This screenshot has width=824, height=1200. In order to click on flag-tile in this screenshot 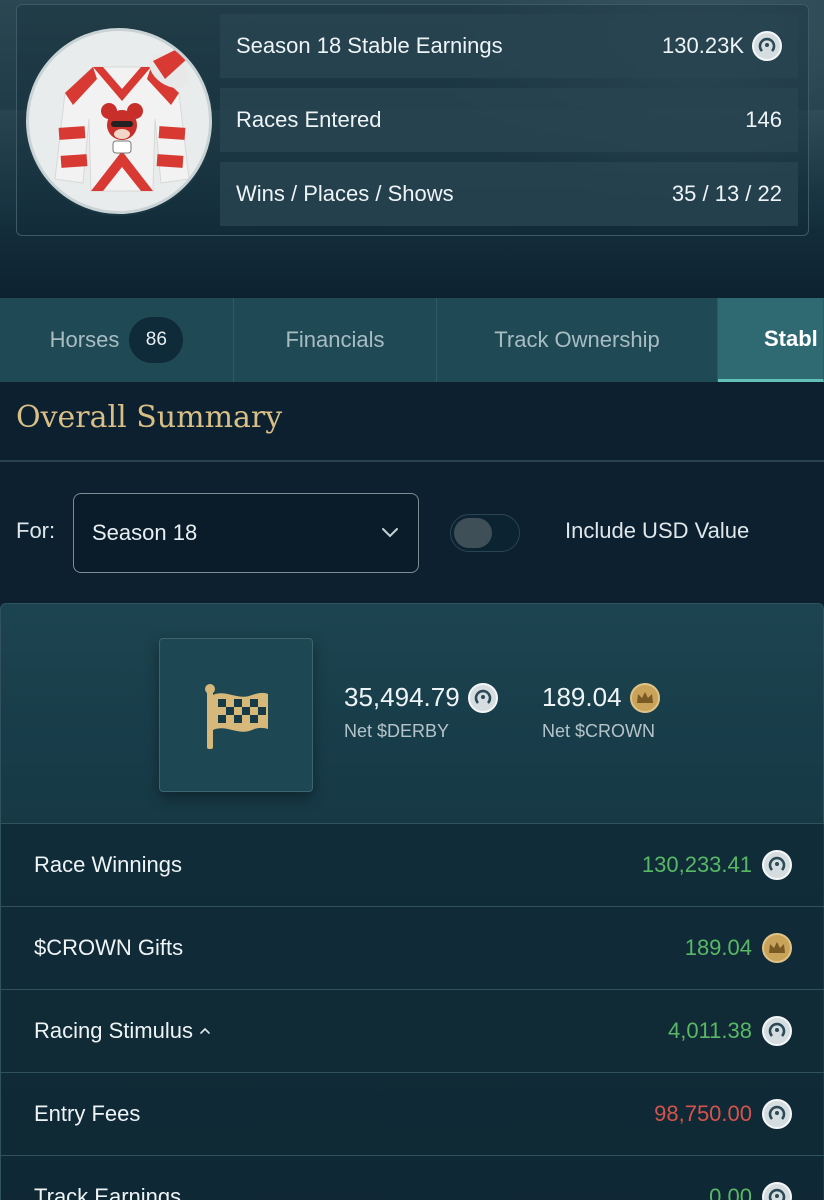, I will do `click(236, 715)`.